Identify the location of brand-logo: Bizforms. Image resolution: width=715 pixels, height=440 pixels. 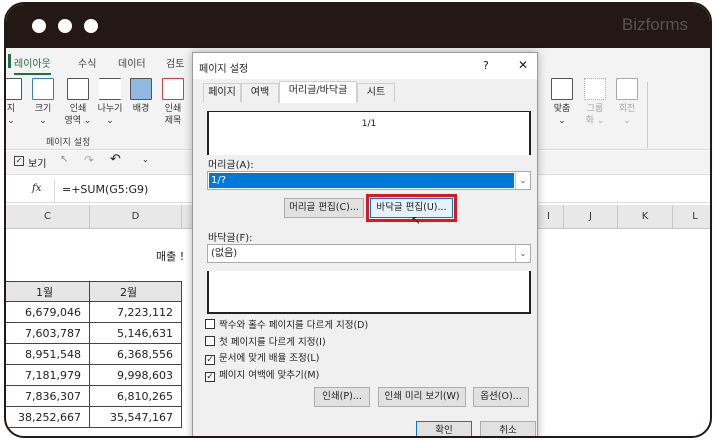
(654, 24).